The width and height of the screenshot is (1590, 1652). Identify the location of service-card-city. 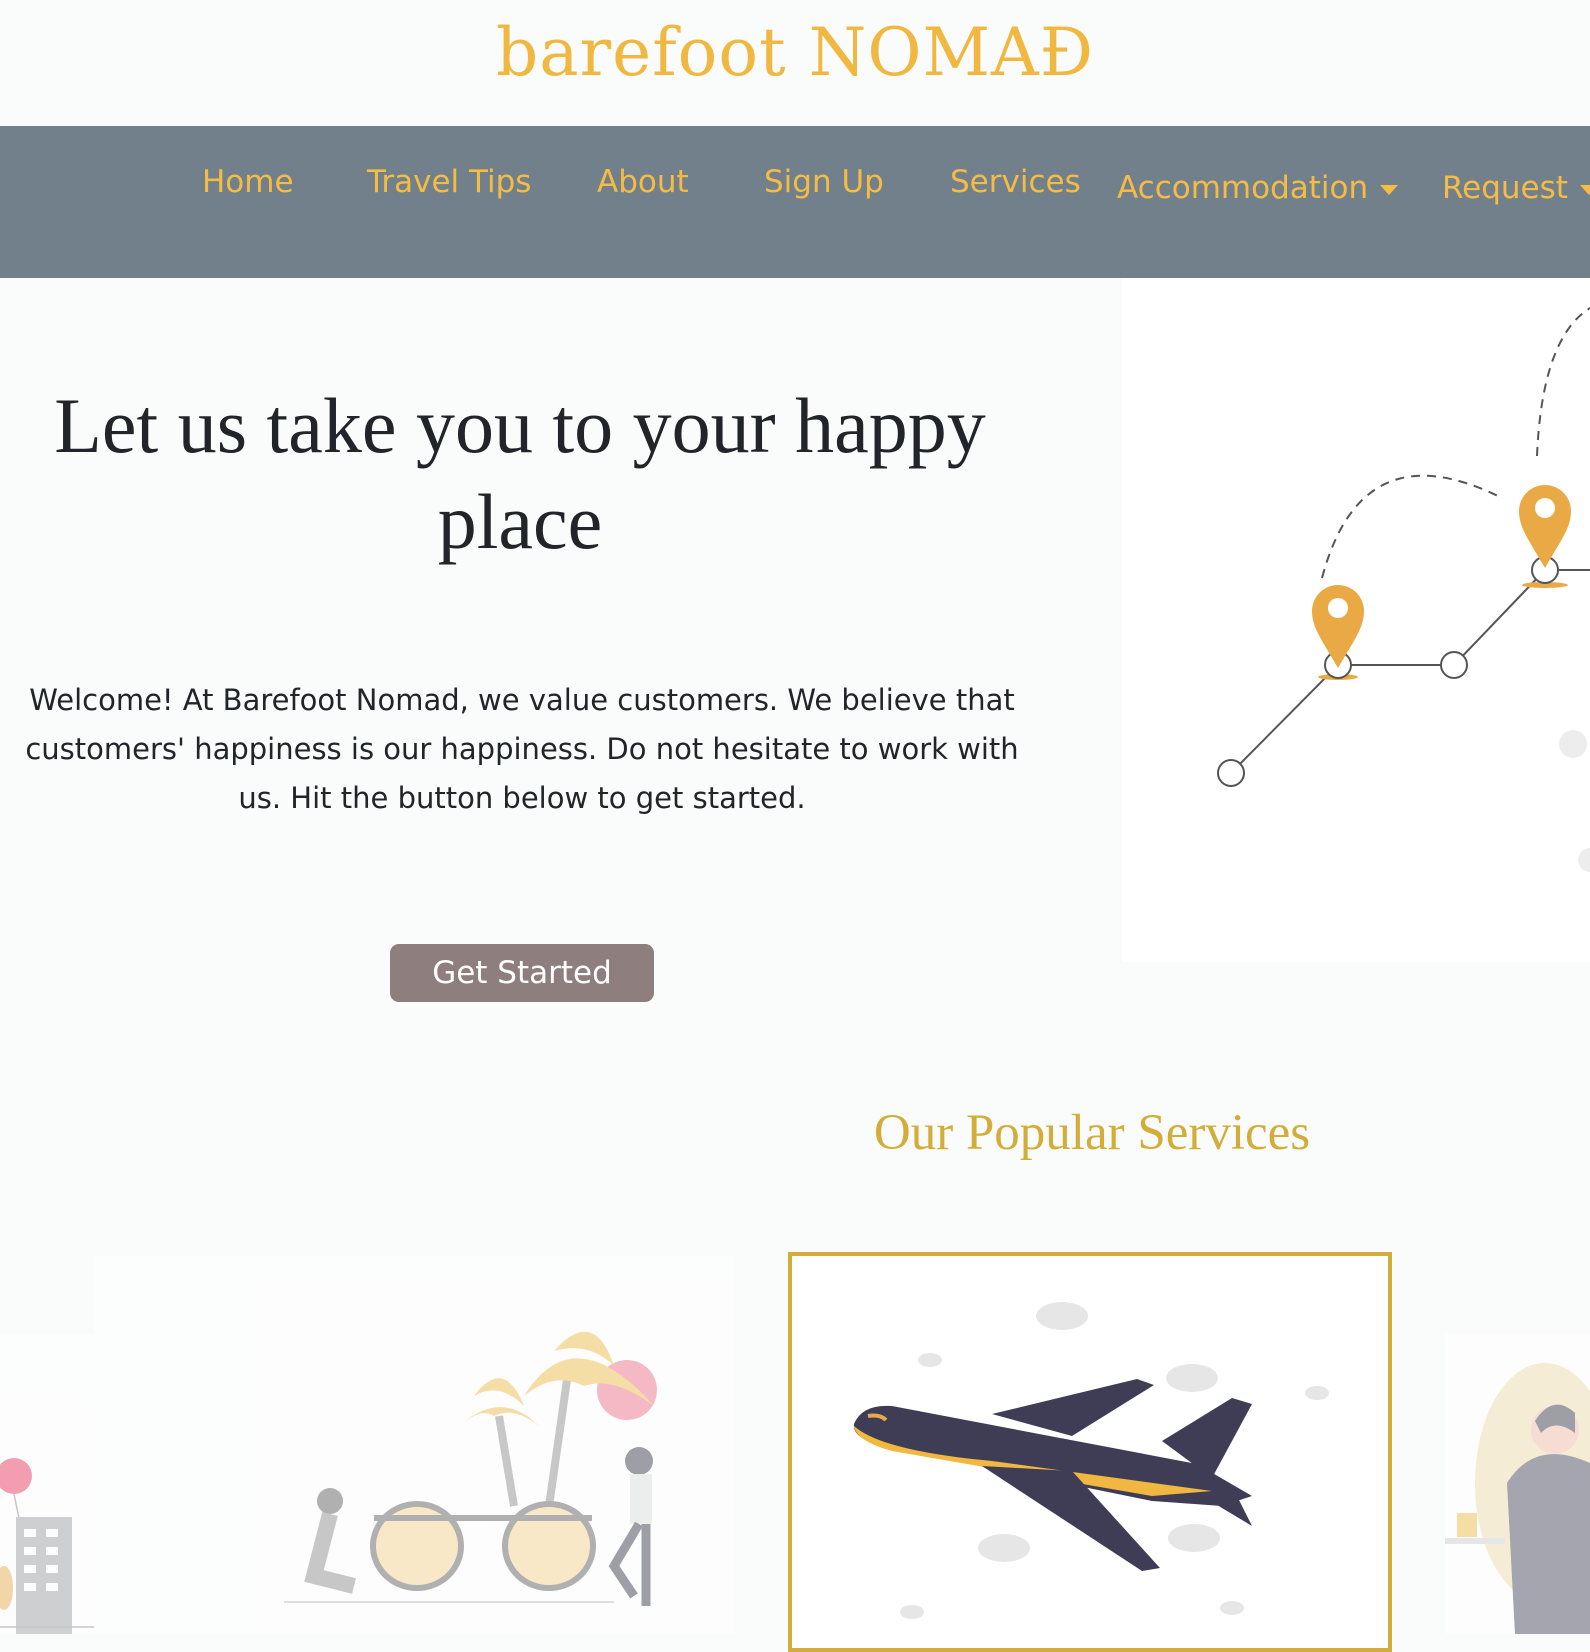
(47, 1483).